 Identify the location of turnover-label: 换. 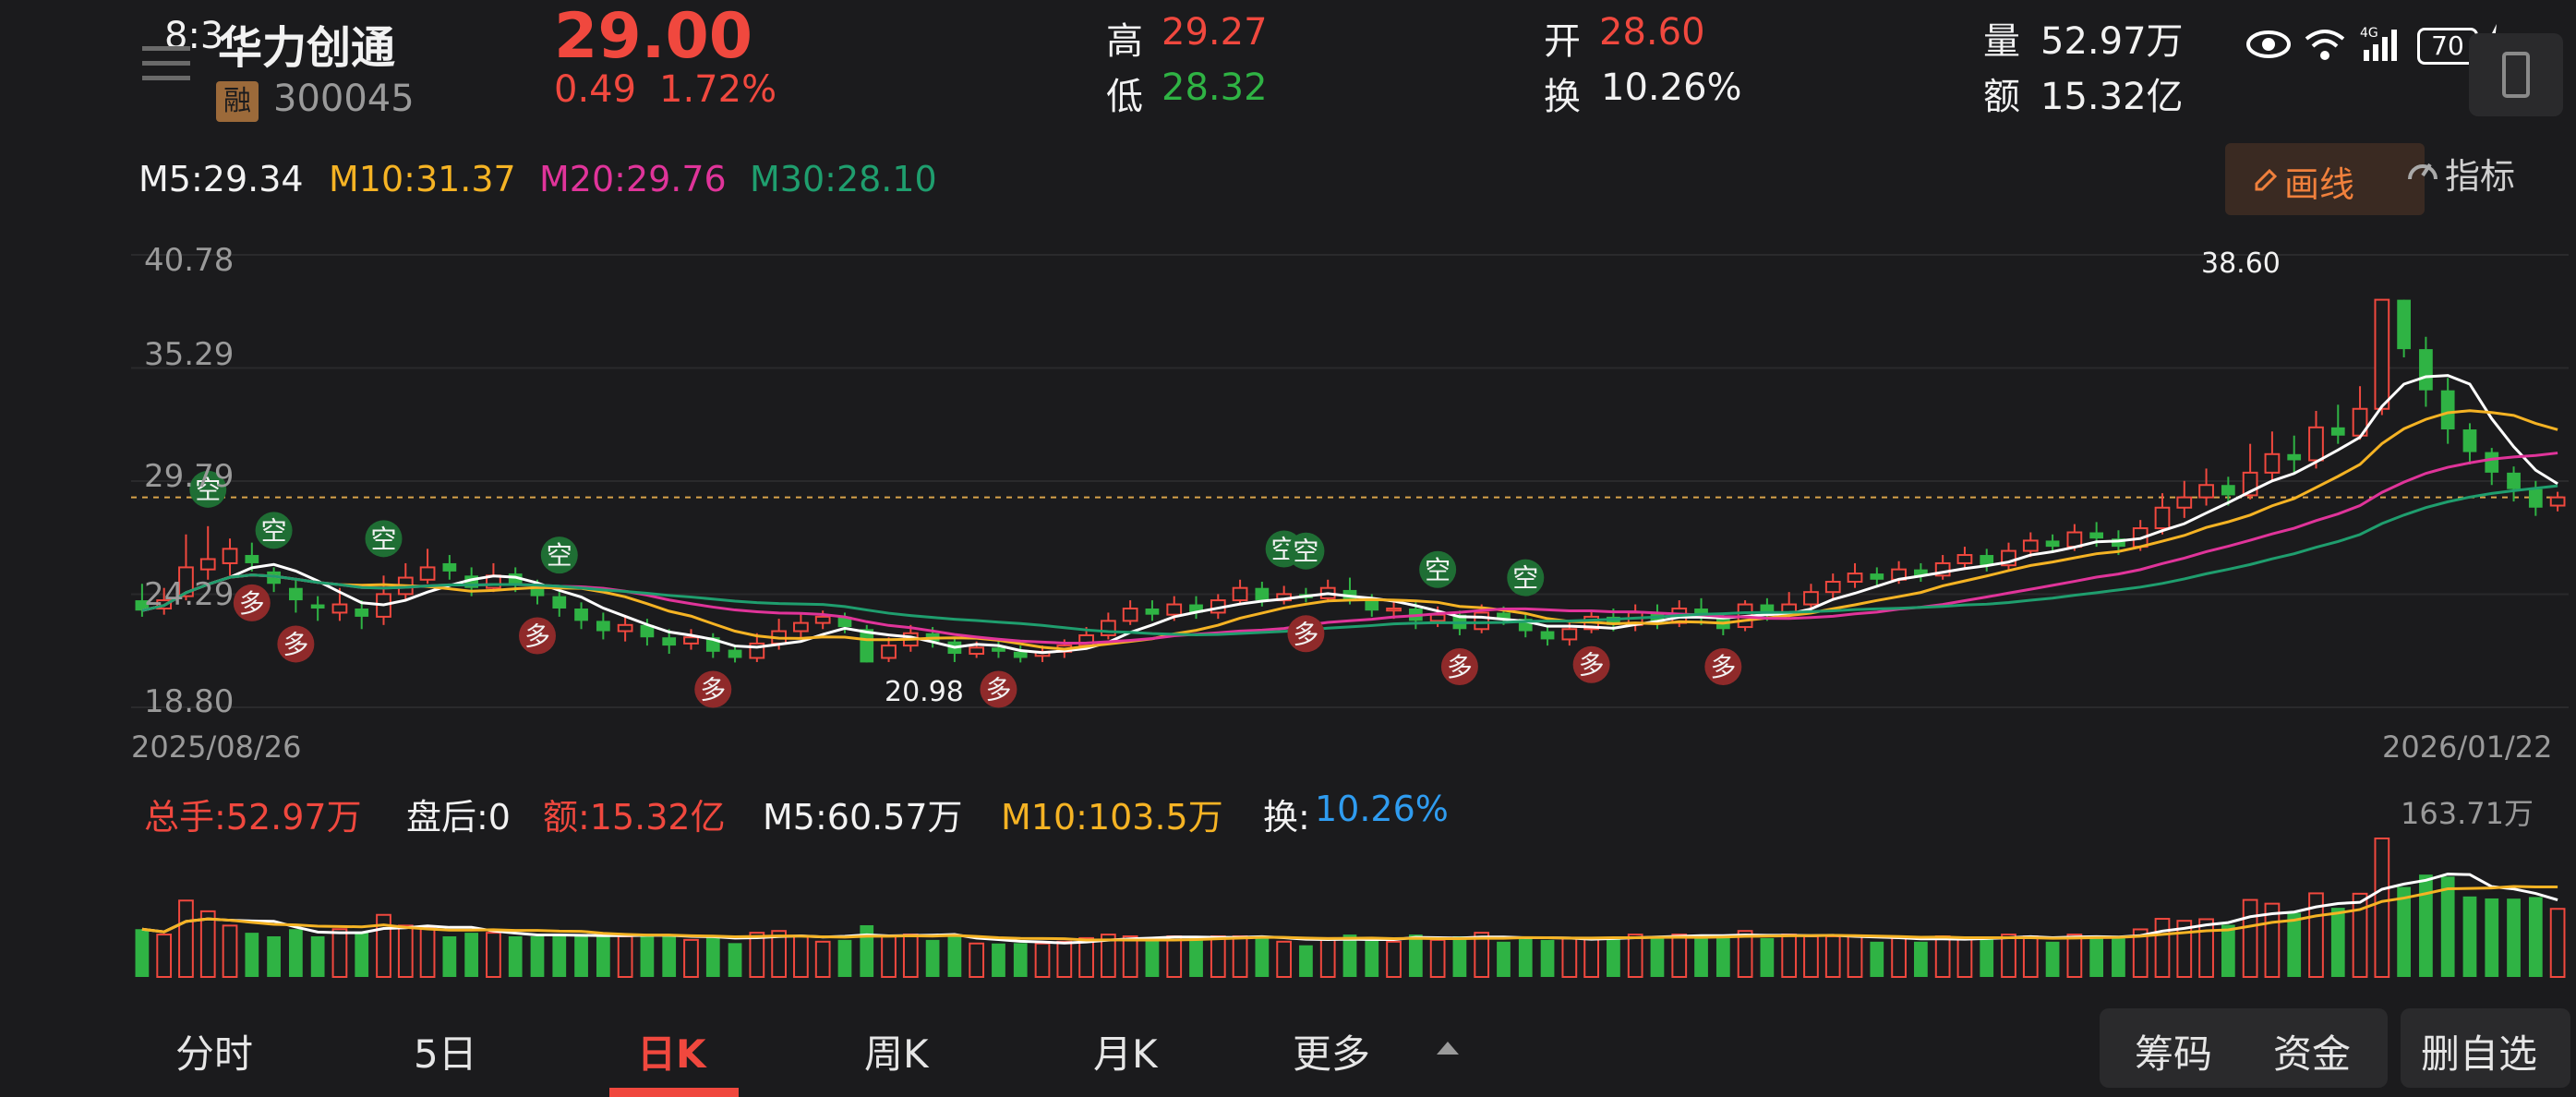
(1562, 97).